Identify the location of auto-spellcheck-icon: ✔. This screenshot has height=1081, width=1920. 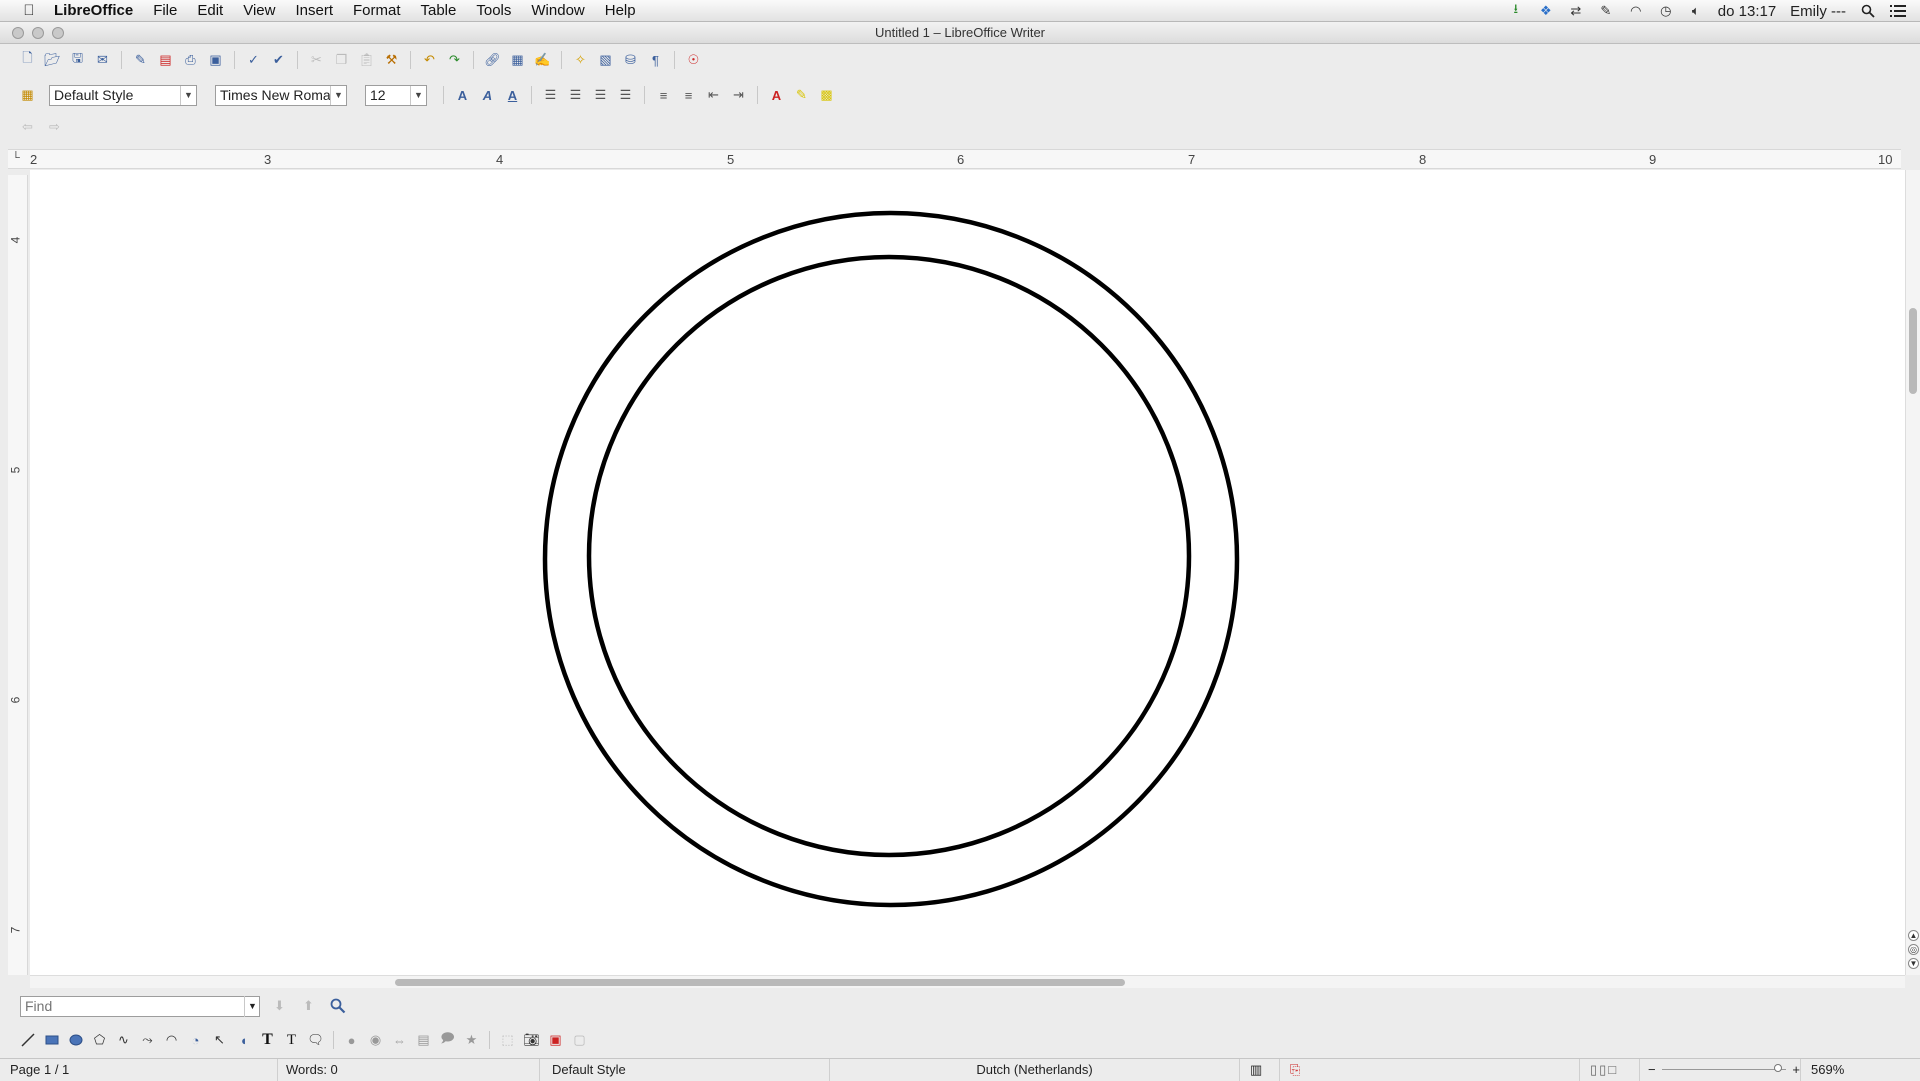
(278, 60).